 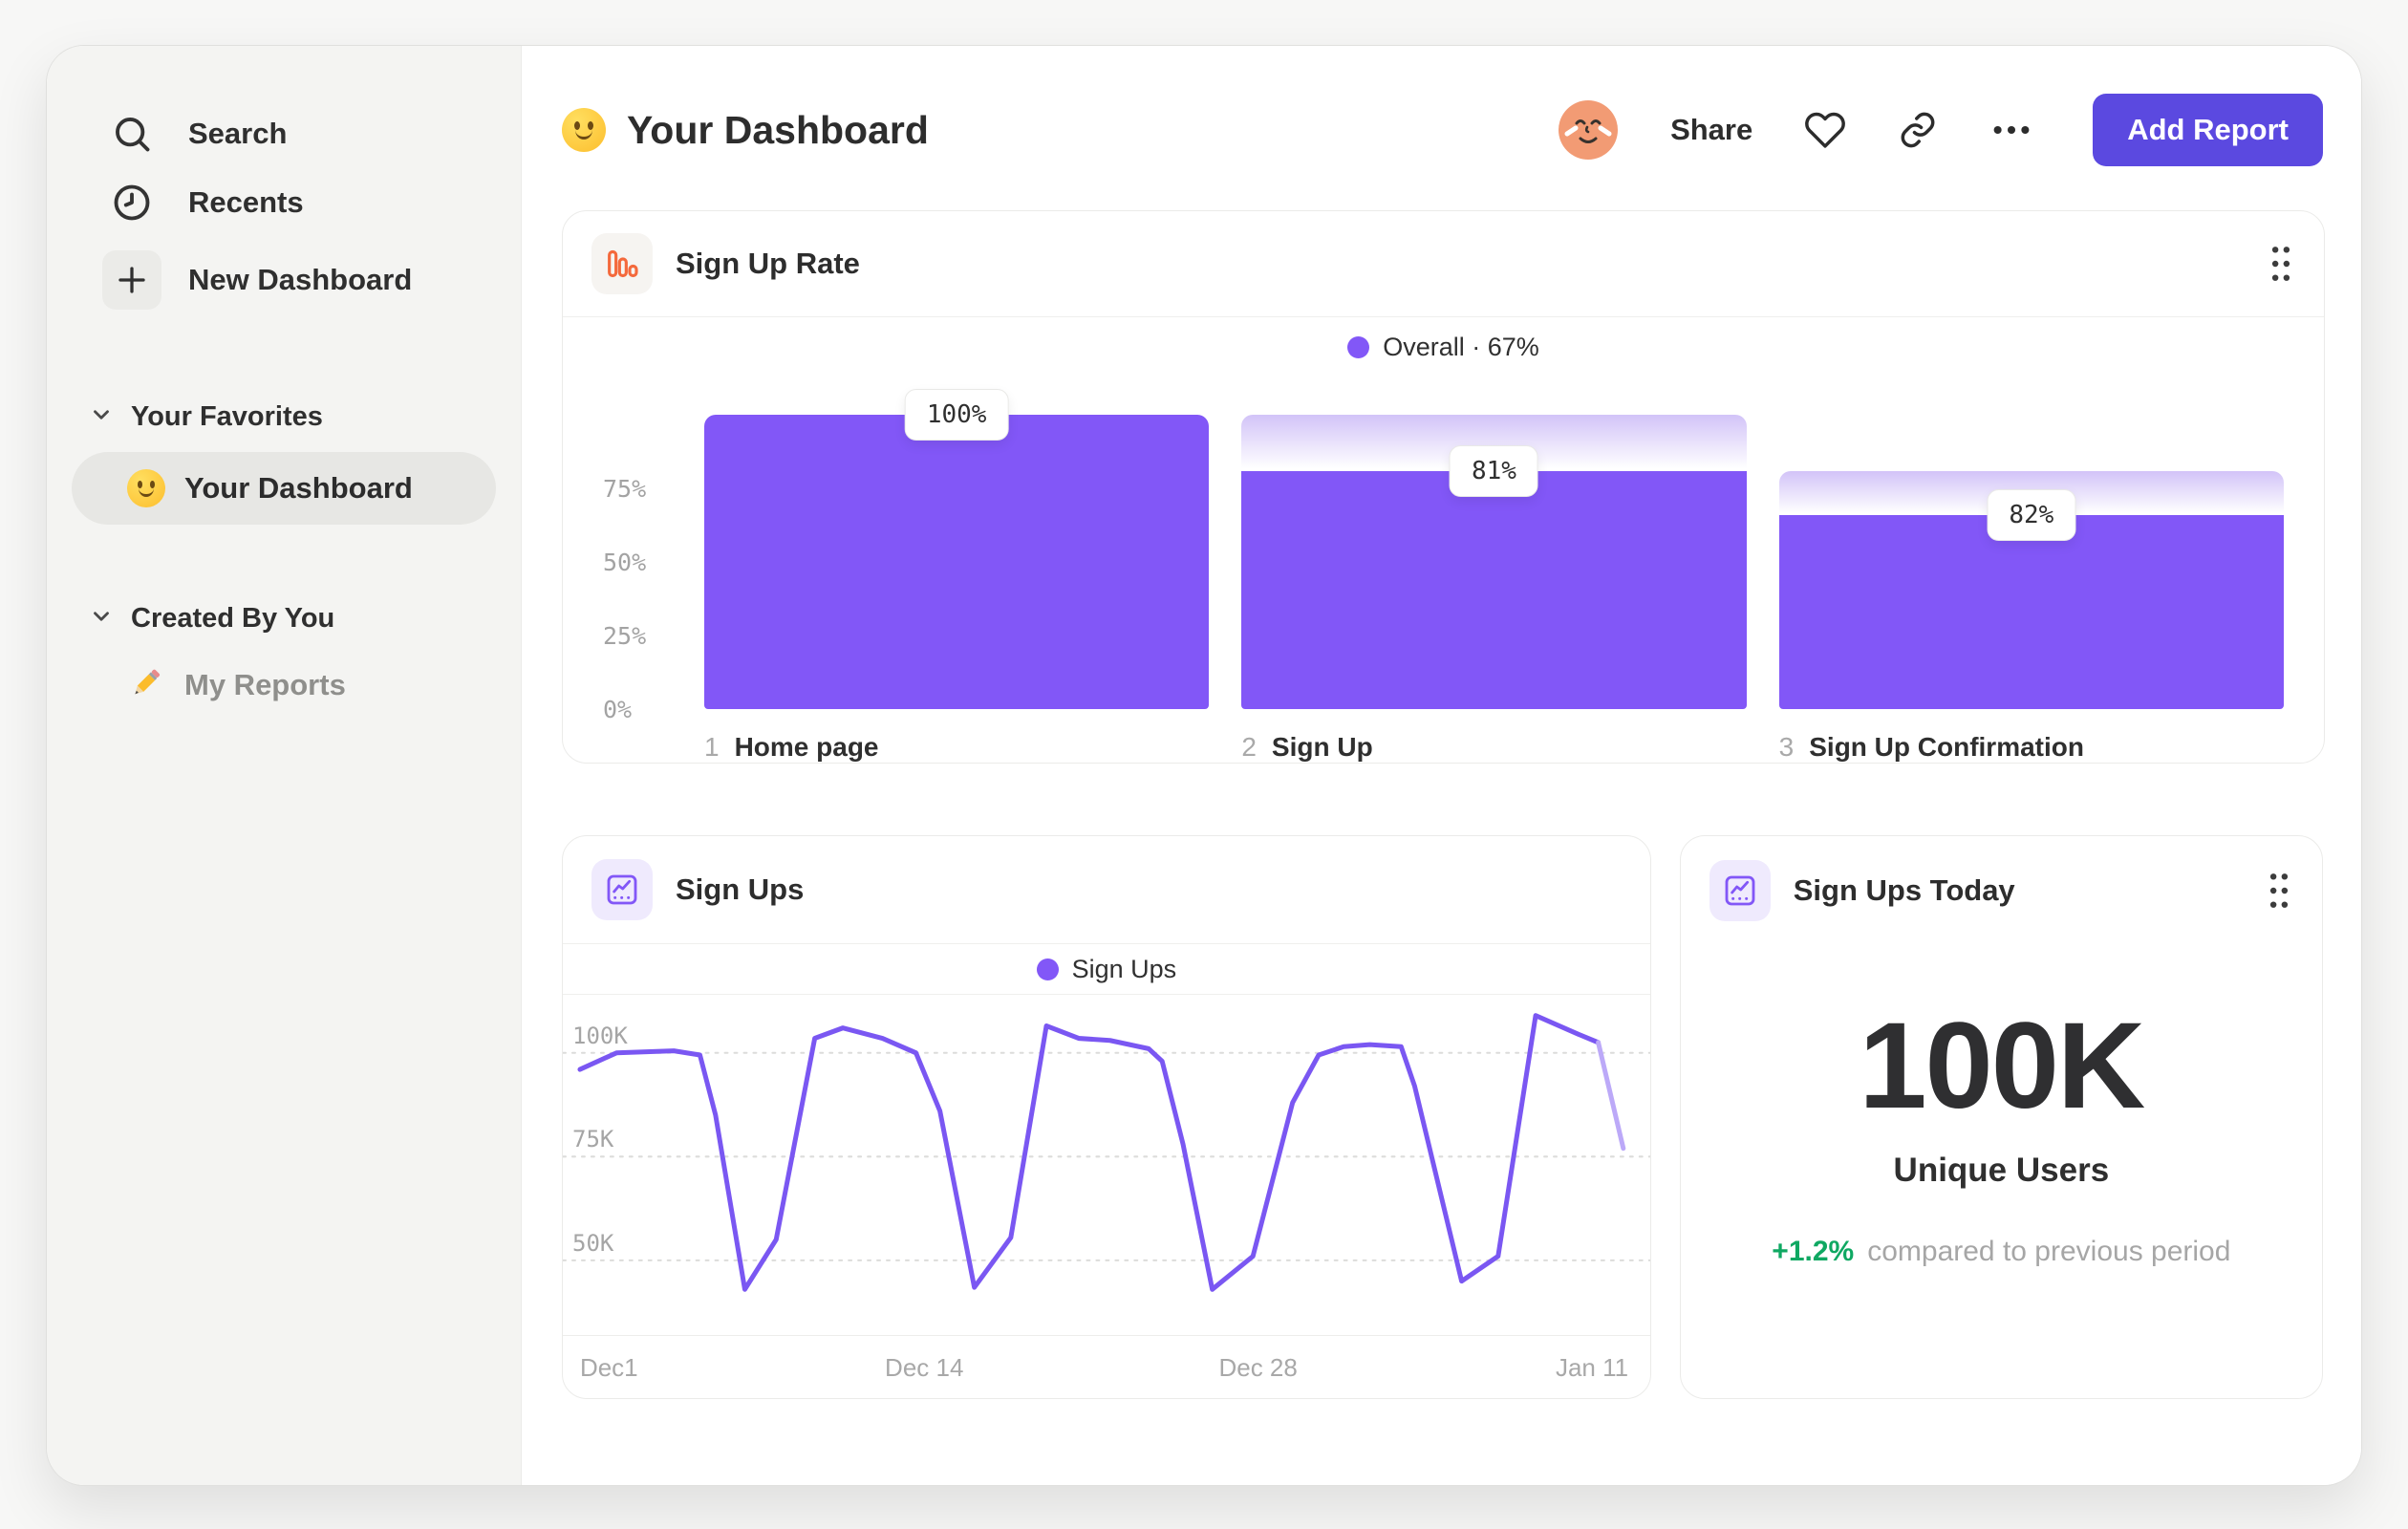 I want to click on metric-delta-description: compared to previous period, so click(x=2049, y=1251).